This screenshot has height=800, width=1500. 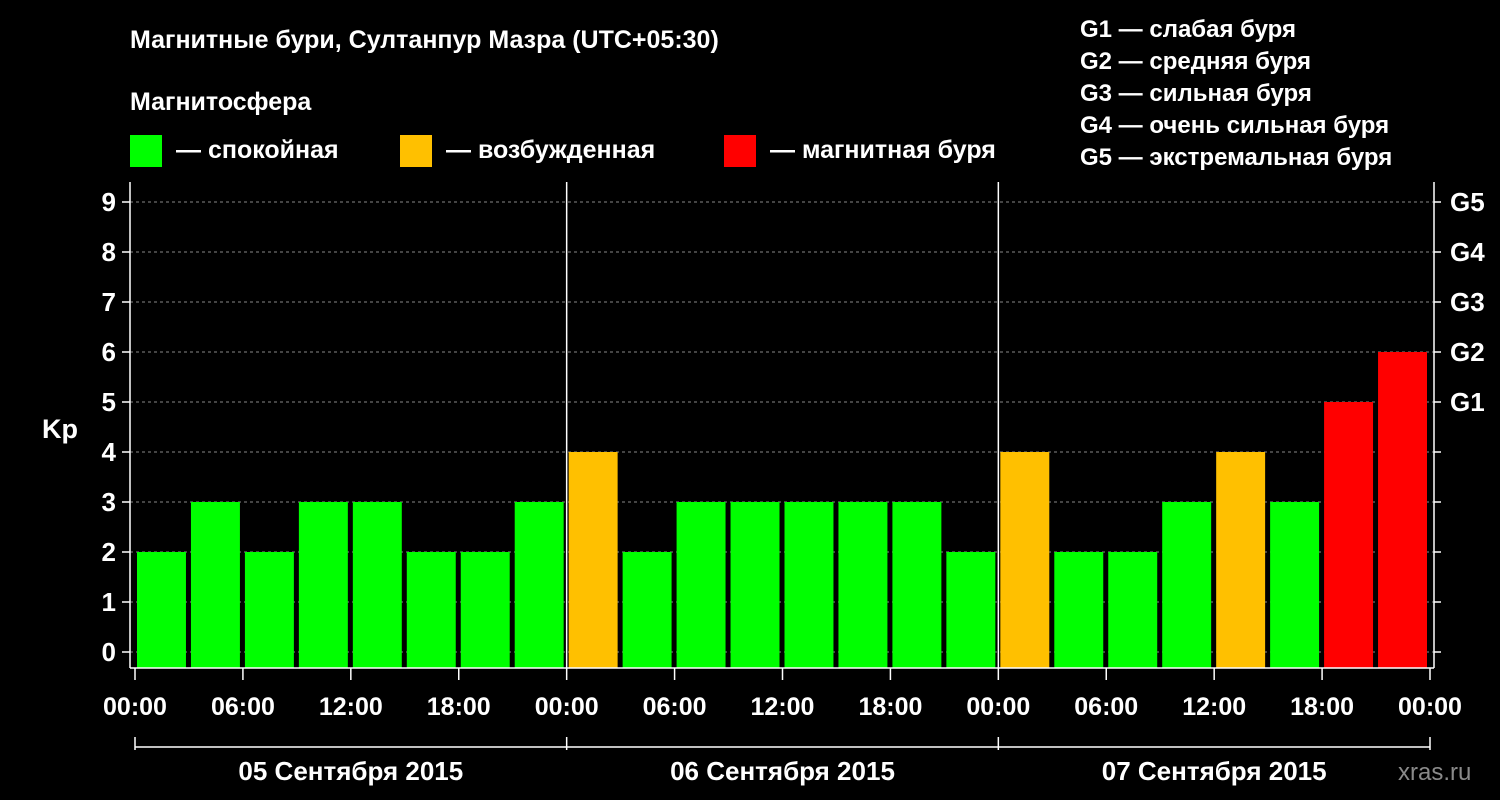 What do you see at coordinates (146, 151) in the screenshot?
I see `legend-swatch-quiet` at bounding box center [146, 151].